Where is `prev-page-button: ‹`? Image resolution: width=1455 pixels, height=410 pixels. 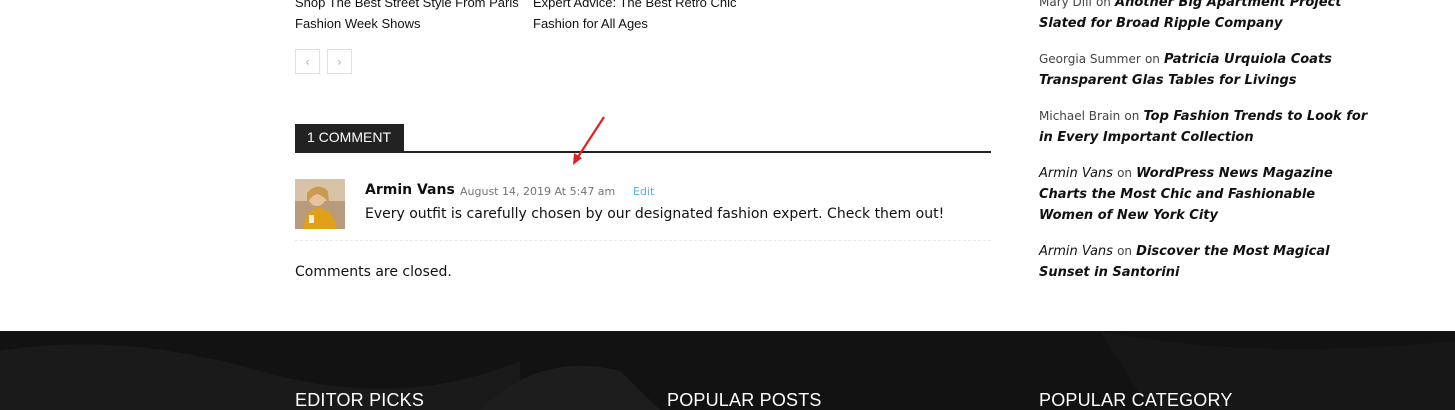
prev-page-button: ‹ is located at coordinates (307, 61).